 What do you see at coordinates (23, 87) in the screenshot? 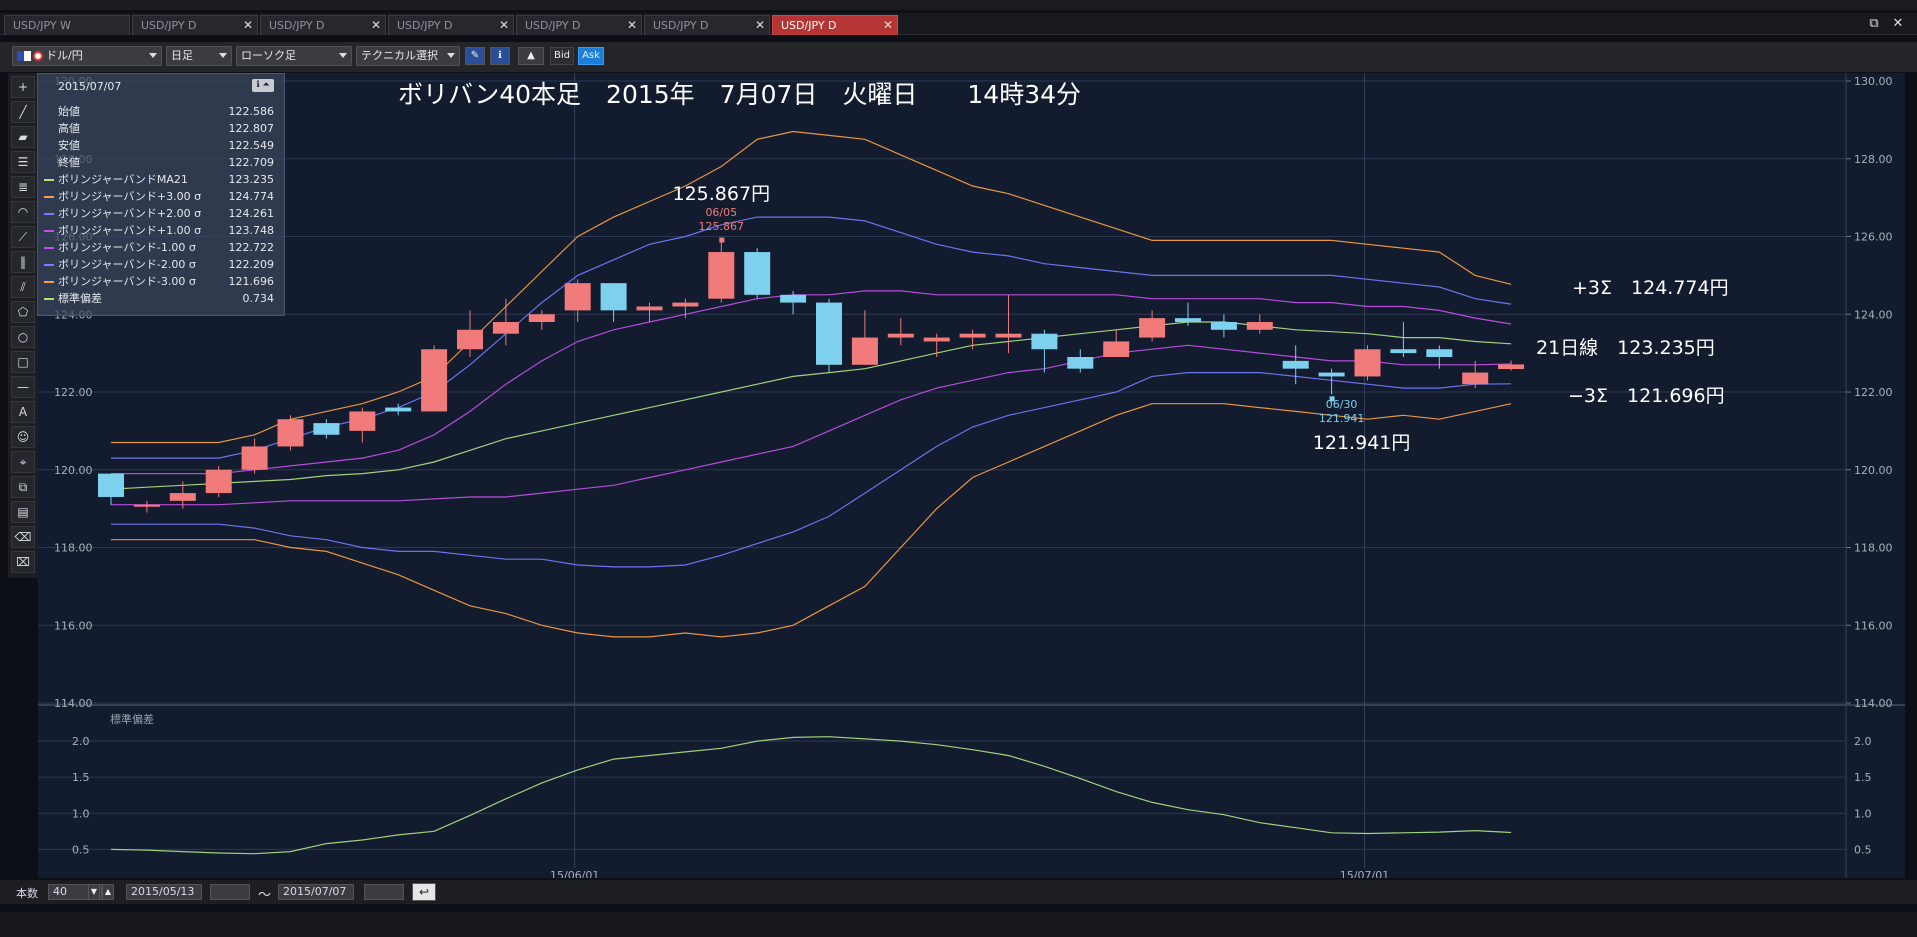
I see `crosshair-icon: +` at bounding box center [23, 87].